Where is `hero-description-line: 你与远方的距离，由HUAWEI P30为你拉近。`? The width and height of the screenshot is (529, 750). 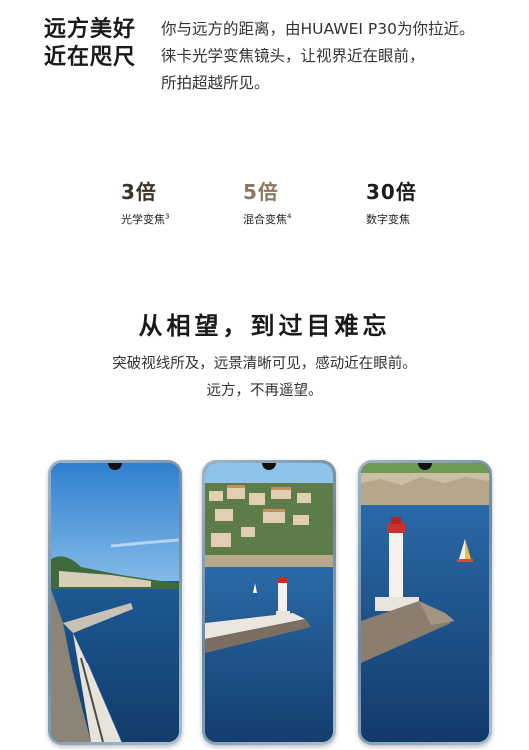 hero-description-line: 你与远方的距离，由HUAWEI P30为你拉近。 is located at coordinates (318, 29).